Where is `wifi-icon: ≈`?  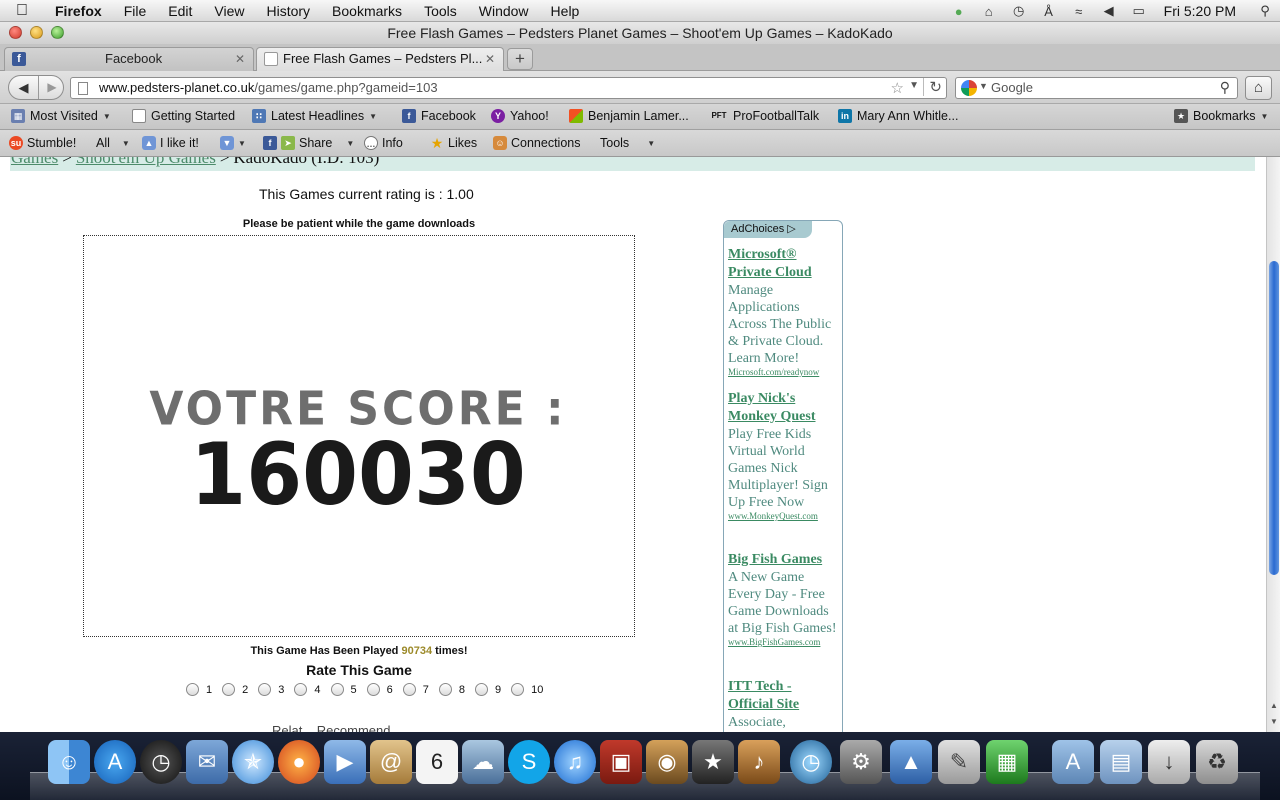
wifi-icon: ≈ is located at coordinates (1079, 11).